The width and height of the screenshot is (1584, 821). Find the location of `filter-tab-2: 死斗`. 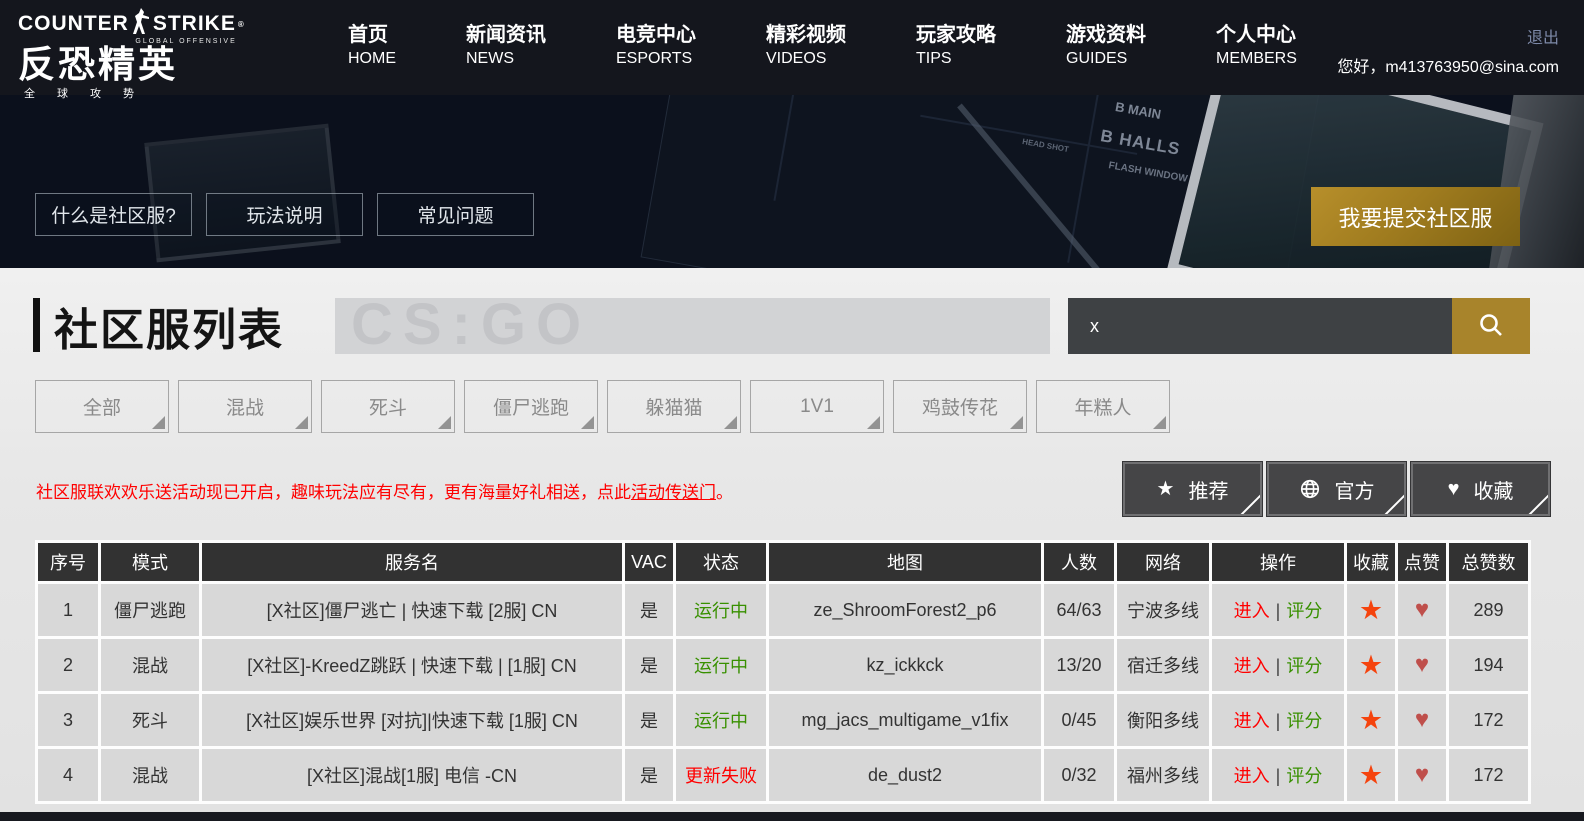

filter-tab-2: 死斗 is located at coordinates (388, 406).